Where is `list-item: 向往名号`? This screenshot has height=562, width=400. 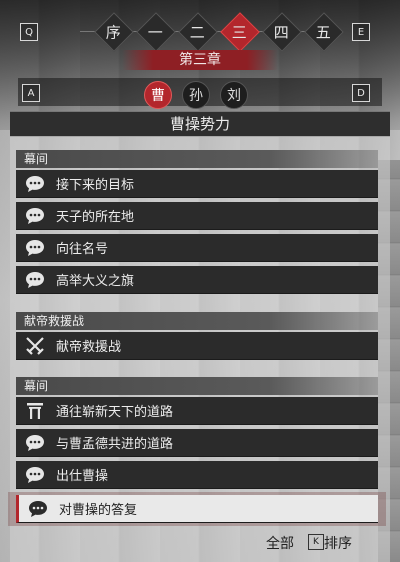
list-item: 向往名号 is located at coordinates (197, 248).